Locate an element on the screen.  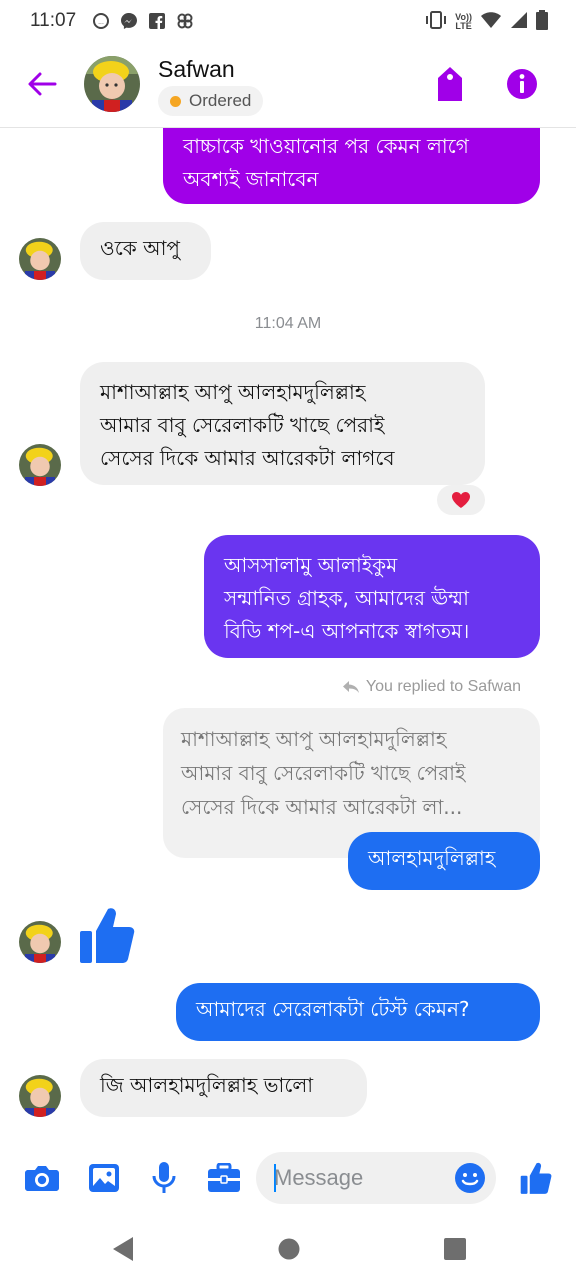
message-field is located at coordinates (376, 1178).